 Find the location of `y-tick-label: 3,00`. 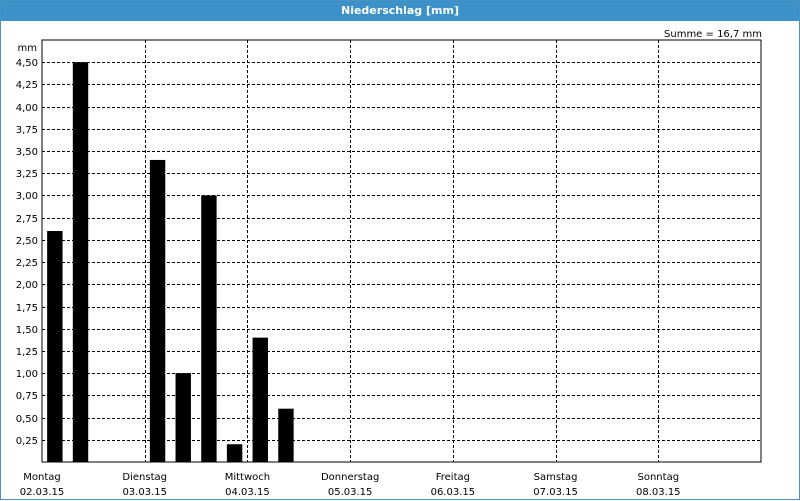

y-tick-label: 3,00 is located at coordinates (27, 196).